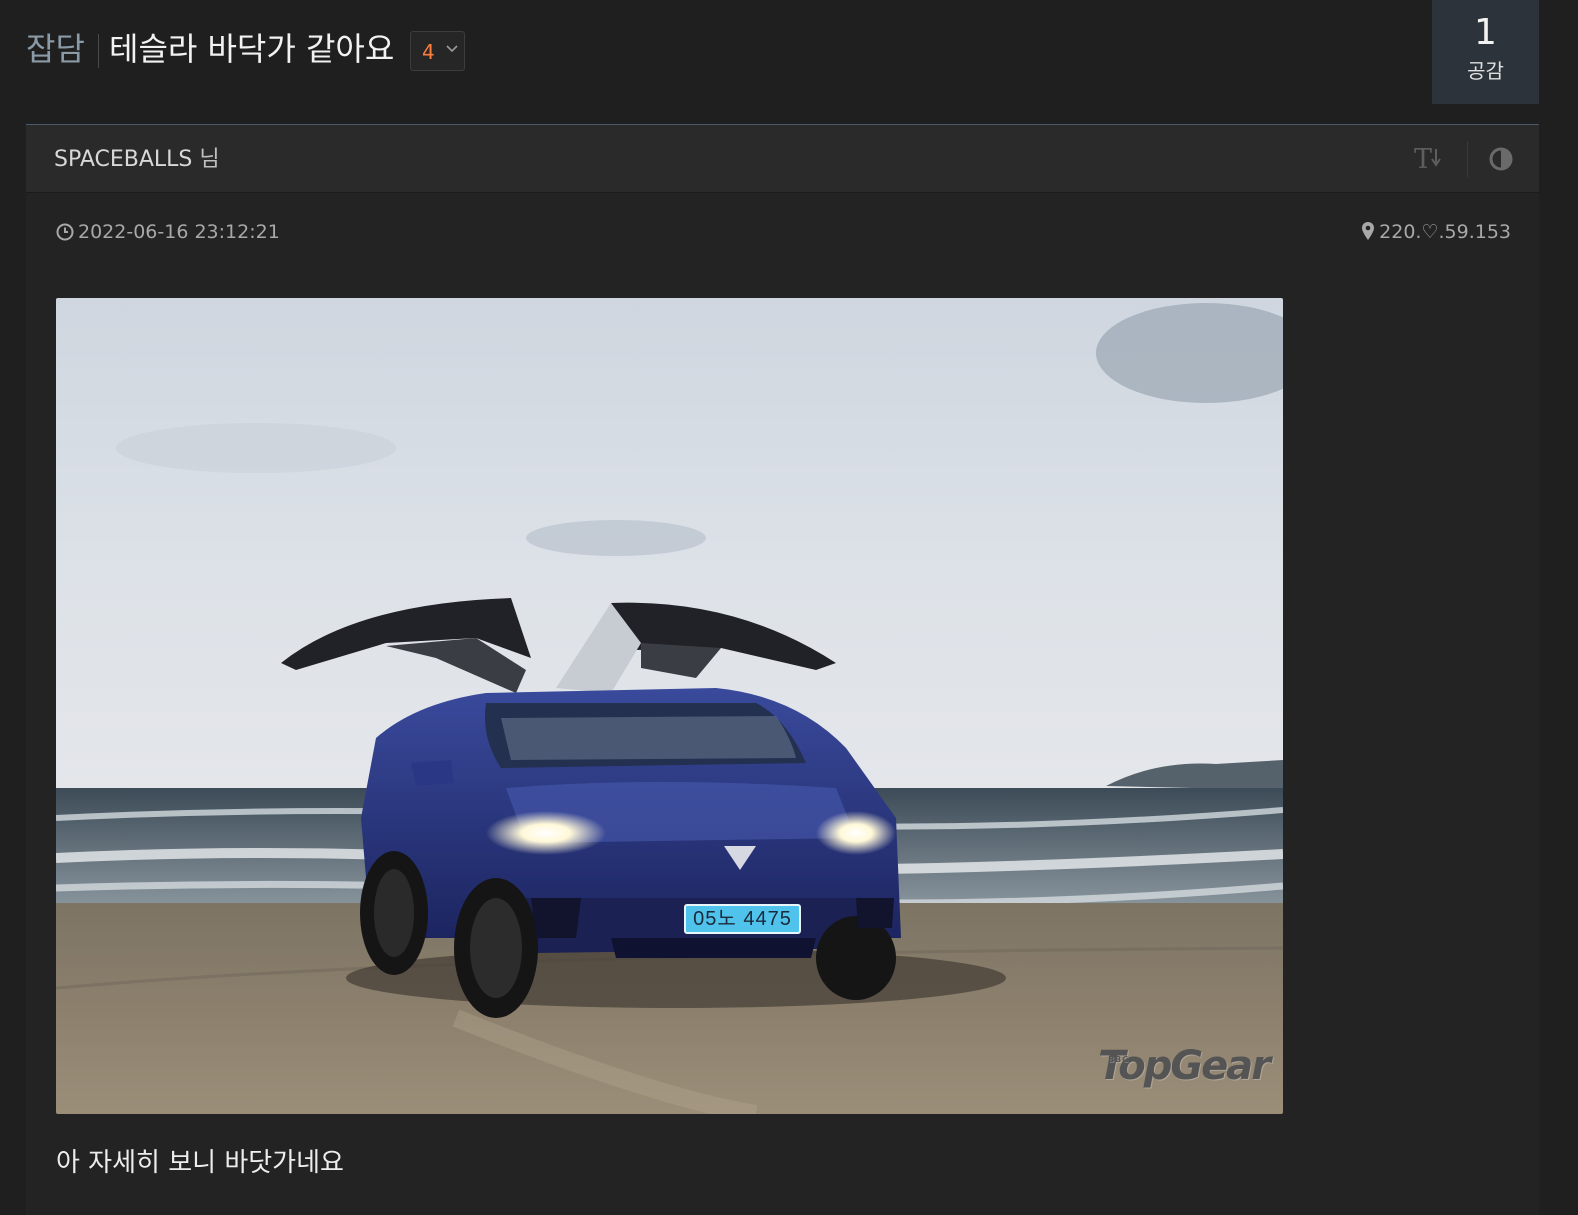 The image size is (1578, 1215). I want to click on post-body-text: 아 자세히 보니 바닷가네요, so click(200, 1163).